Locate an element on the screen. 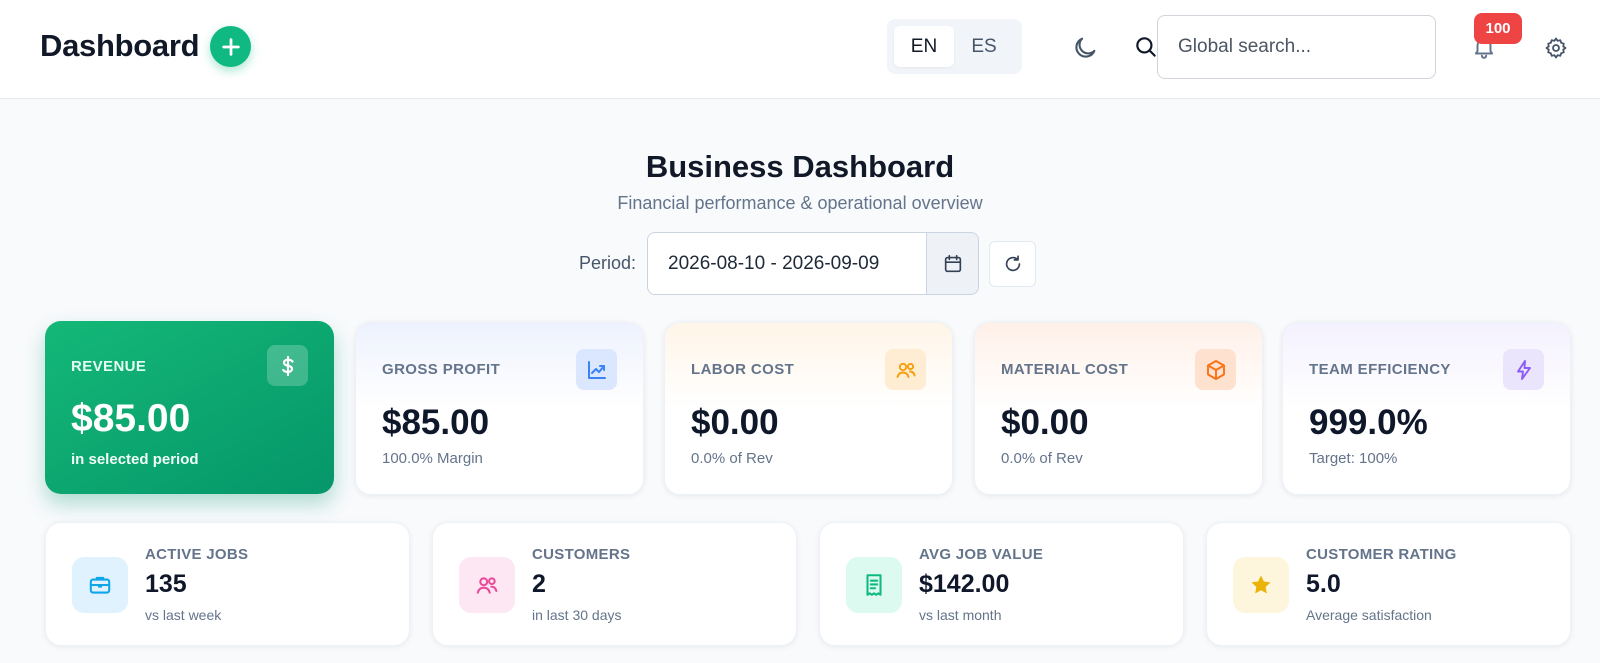  kpi-card-revenue: REVENUE $85.00 in selected period is located at coordinates (189, 407).